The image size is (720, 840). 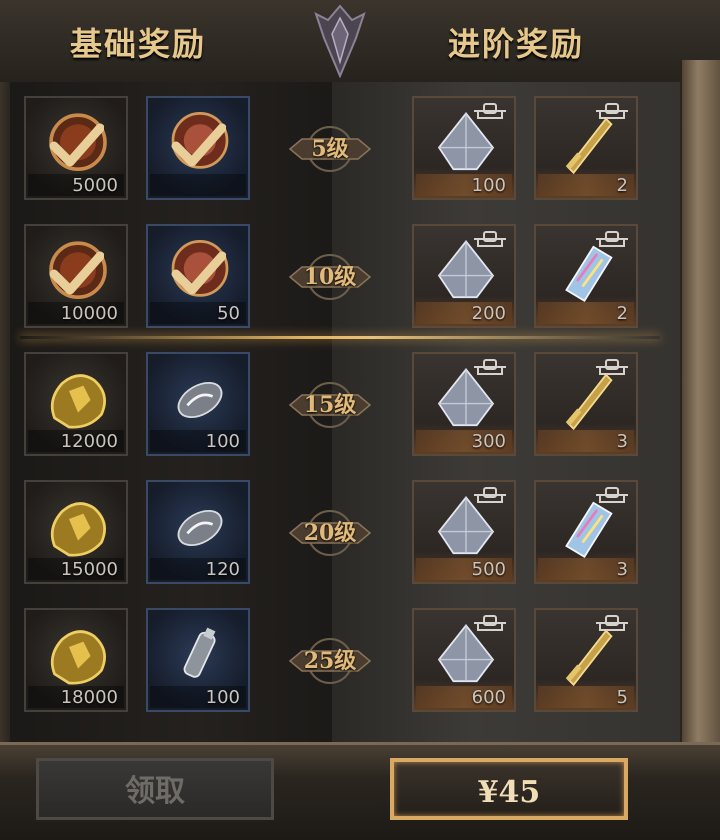 I want to click on advanced-rewards-title: 进阶奖励, so click(x=516, y=44).